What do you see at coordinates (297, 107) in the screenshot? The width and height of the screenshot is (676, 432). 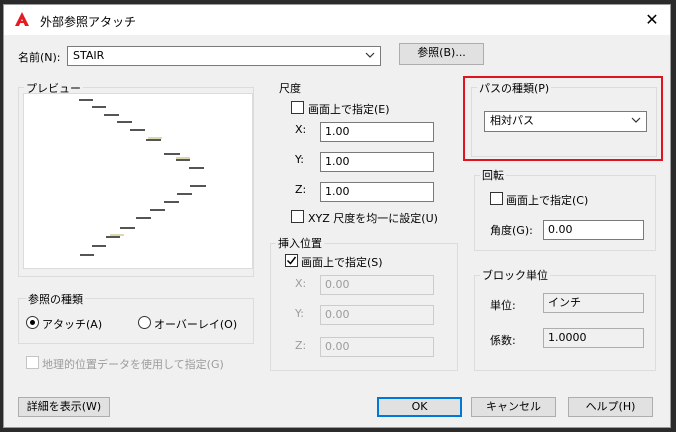 I see `scale-onscreen-checkbox` at bounding box center [297, 107].